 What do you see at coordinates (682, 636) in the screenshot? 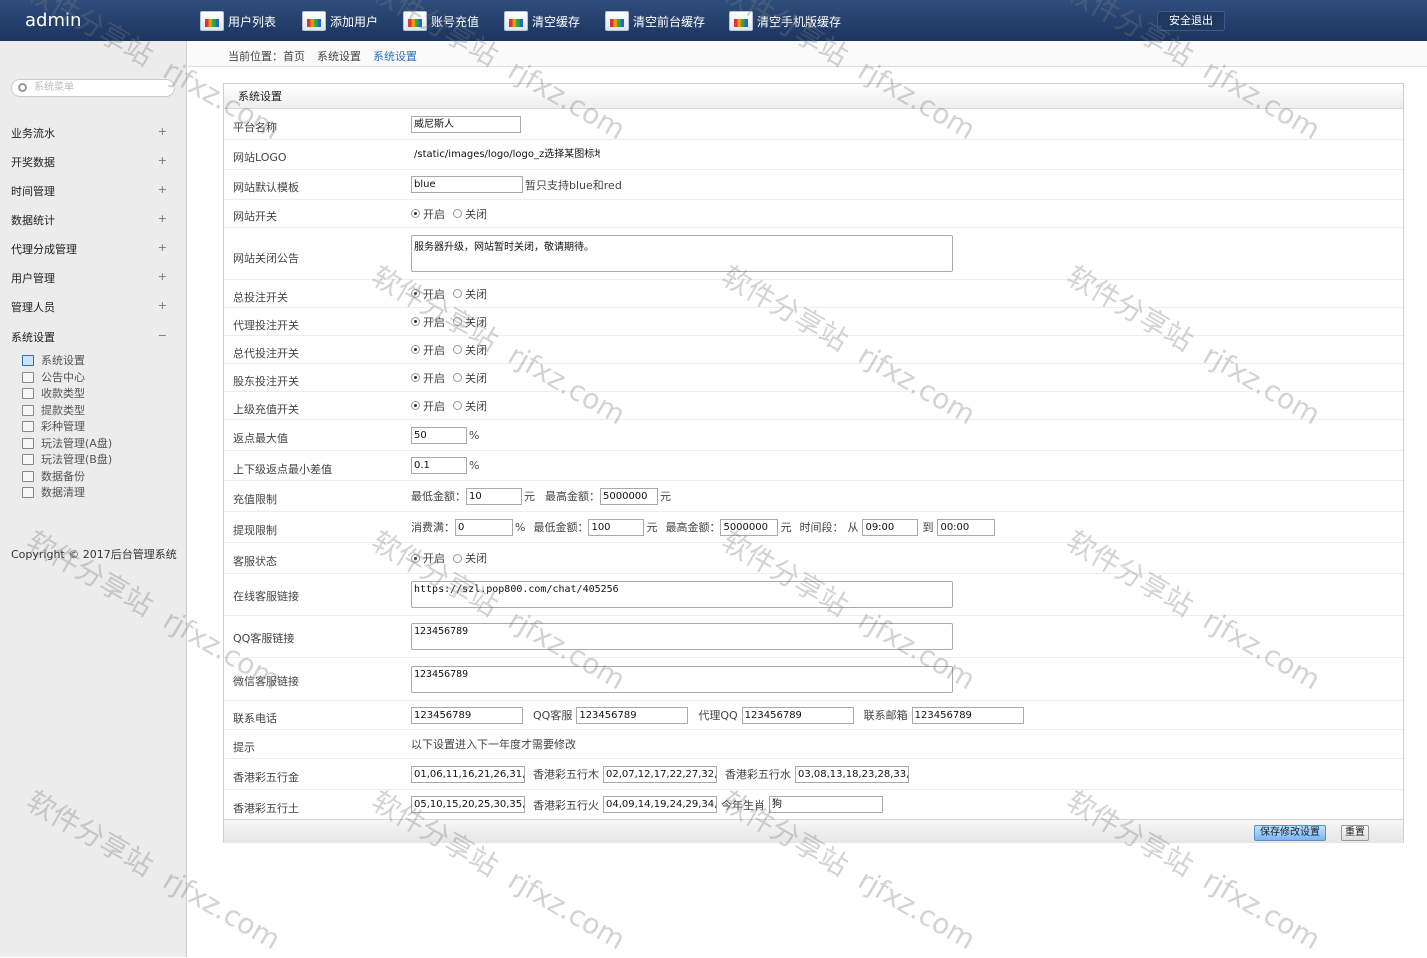
I see `qq-cs-textarea: 123456789` at bounding box center [682, 636].